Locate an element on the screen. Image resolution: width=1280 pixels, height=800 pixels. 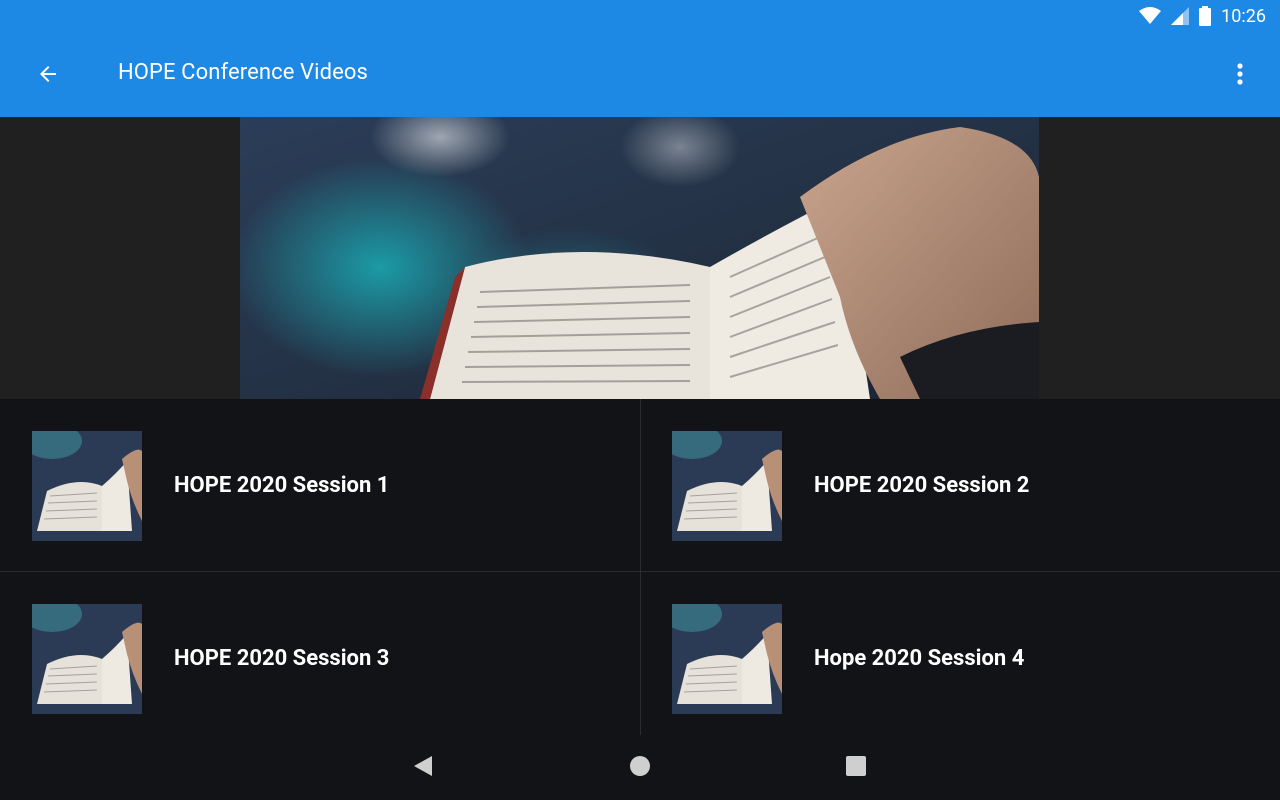
wifi-icon is located at coordinates (1150, 16).